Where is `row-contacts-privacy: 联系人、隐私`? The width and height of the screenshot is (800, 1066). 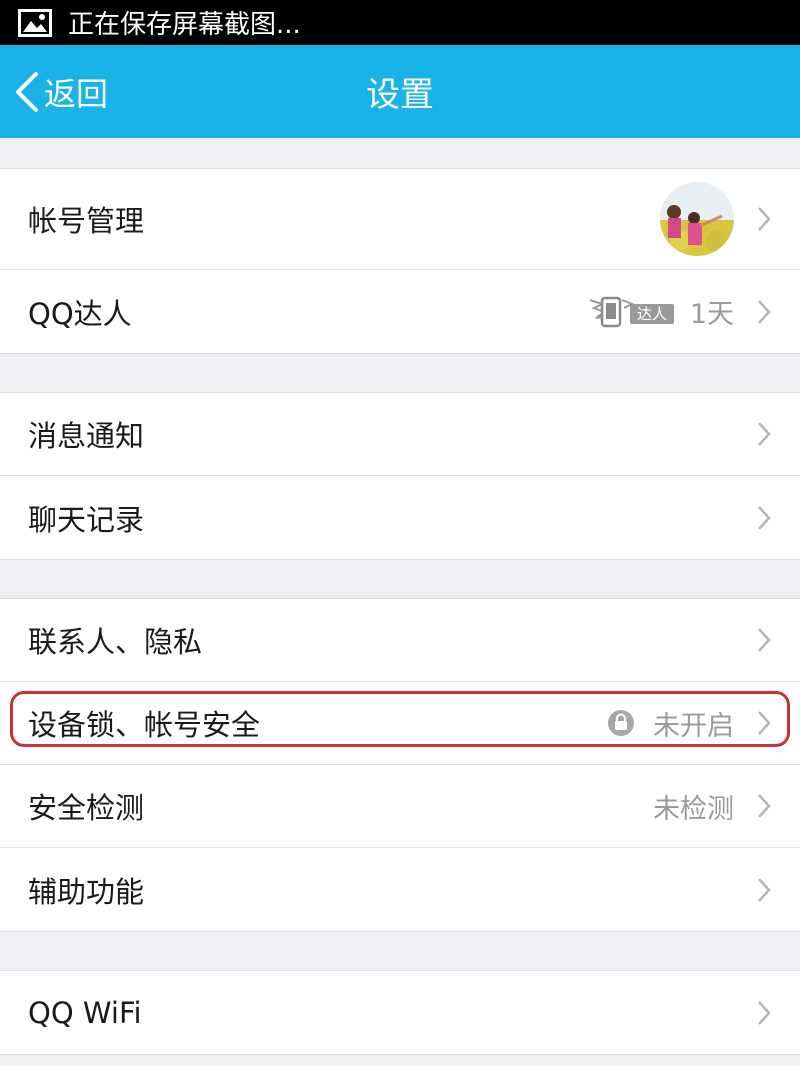 row-contacts-privacy: 联系人、隐私 is located at coordinates (400, 640).